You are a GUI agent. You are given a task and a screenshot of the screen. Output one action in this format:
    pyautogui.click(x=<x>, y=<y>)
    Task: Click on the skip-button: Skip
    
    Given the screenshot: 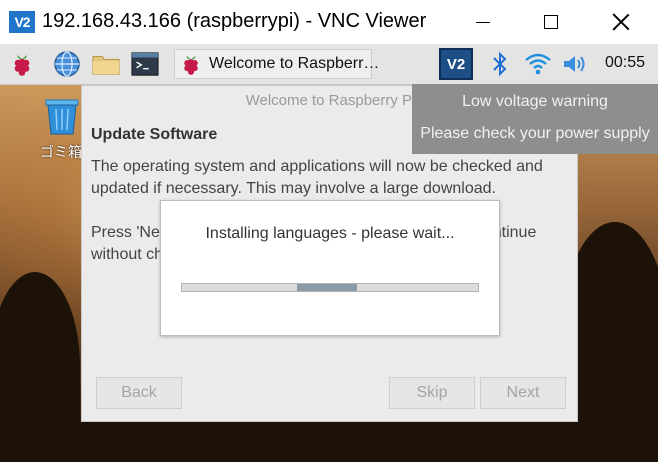 What is the action you would take?
    pyautogui.click(x=432, y=393)
    